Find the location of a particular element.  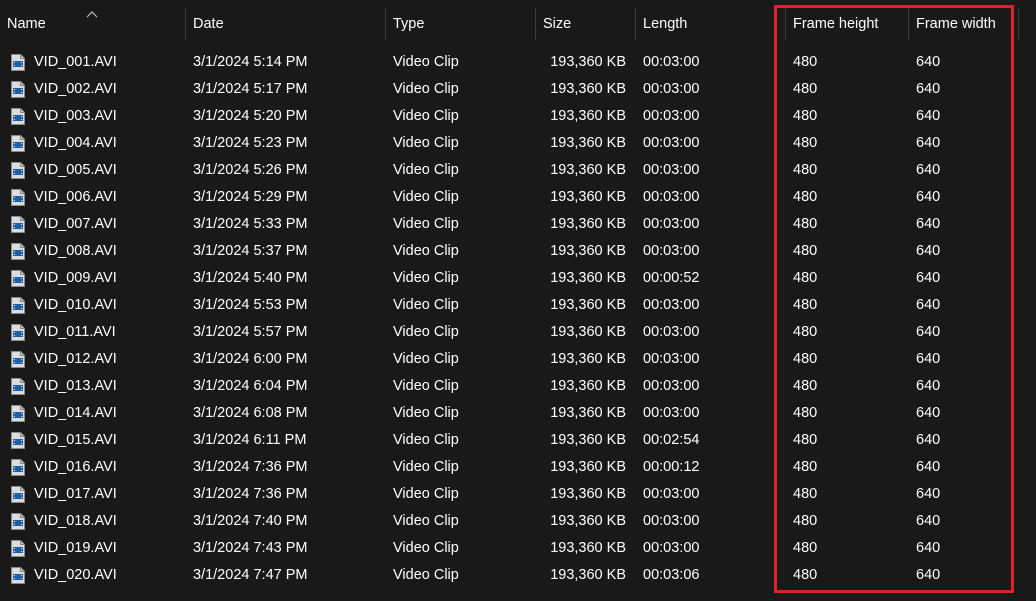

file-name: VID_011.AVI is located at coordinates (75, 332).